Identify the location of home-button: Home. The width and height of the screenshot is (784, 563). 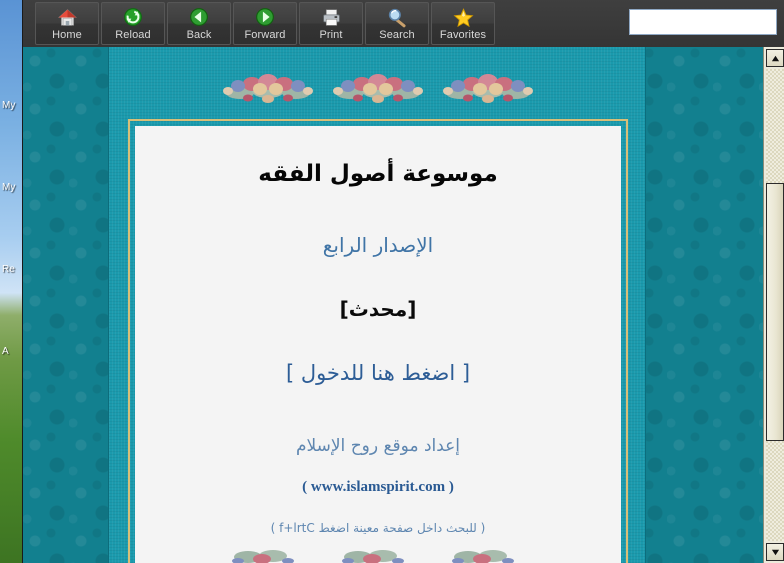
(67, 23).